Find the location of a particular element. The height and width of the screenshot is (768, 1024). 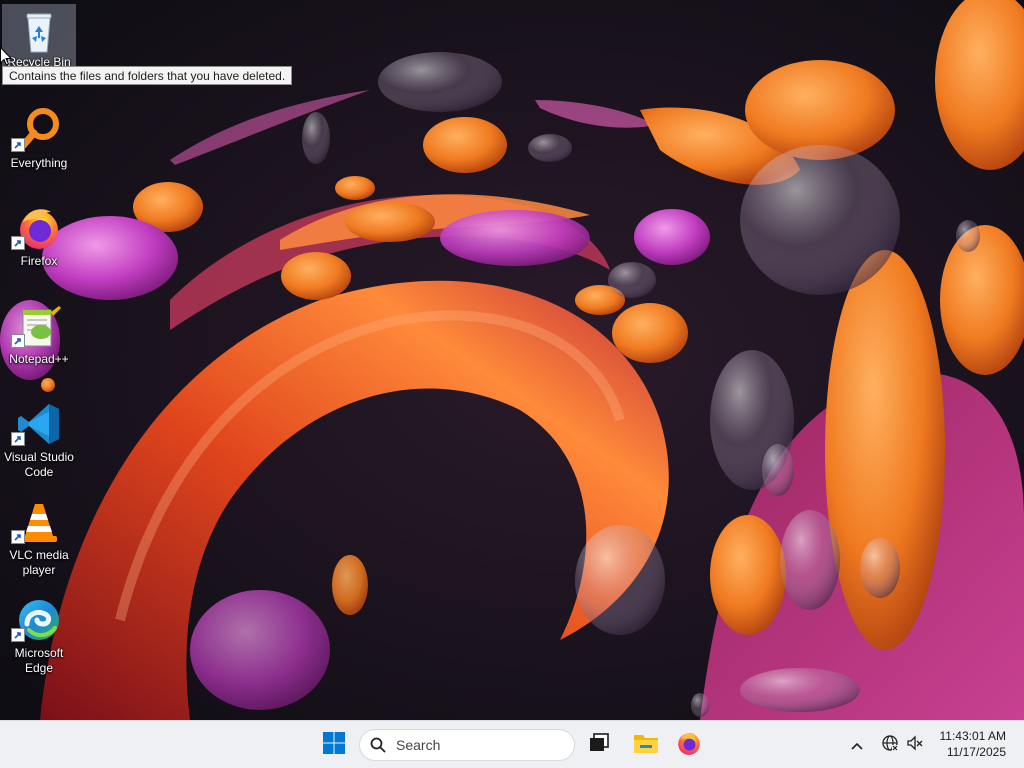

chevron-up-icon is located at coordinates (857, 745).